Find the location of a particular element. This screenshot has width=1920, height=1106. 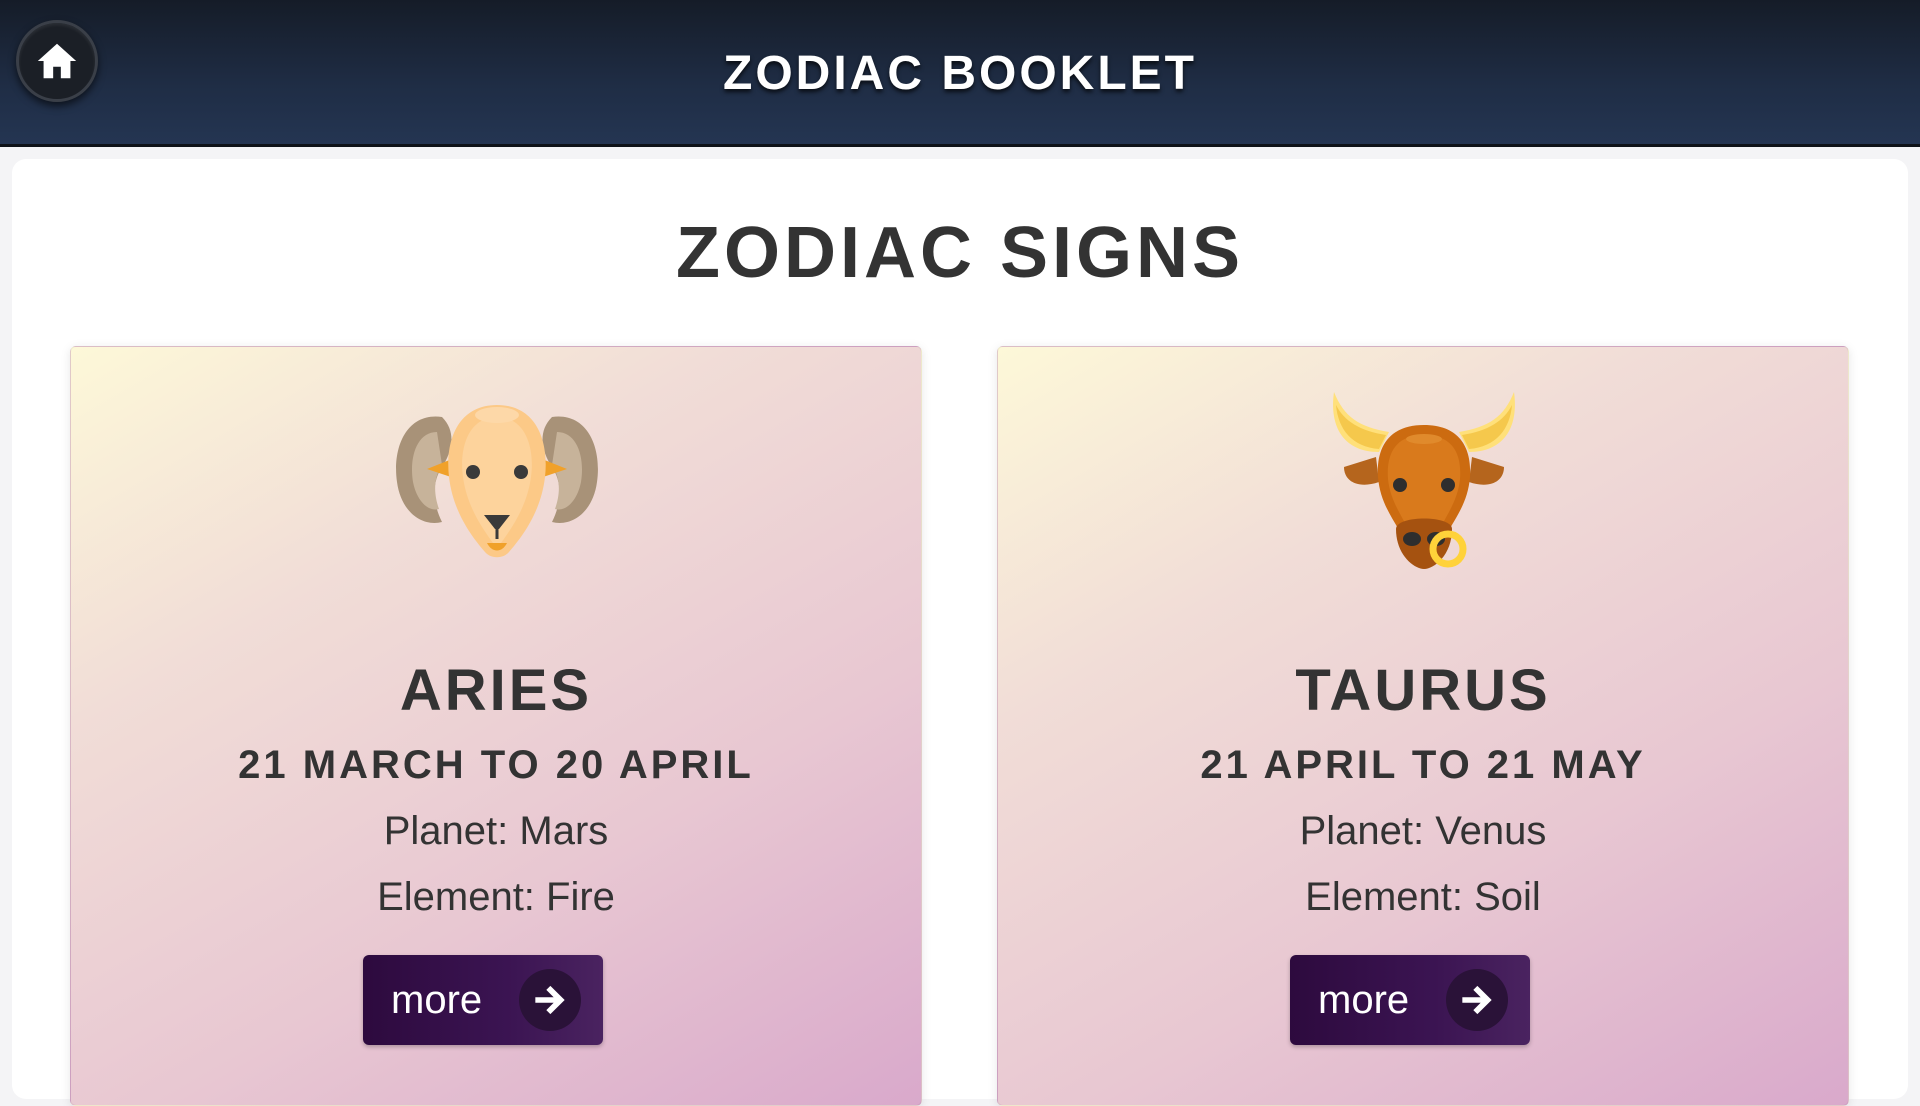

top-app-bar: ZODIAC BOOKLET is located at coordinates (960, 73).